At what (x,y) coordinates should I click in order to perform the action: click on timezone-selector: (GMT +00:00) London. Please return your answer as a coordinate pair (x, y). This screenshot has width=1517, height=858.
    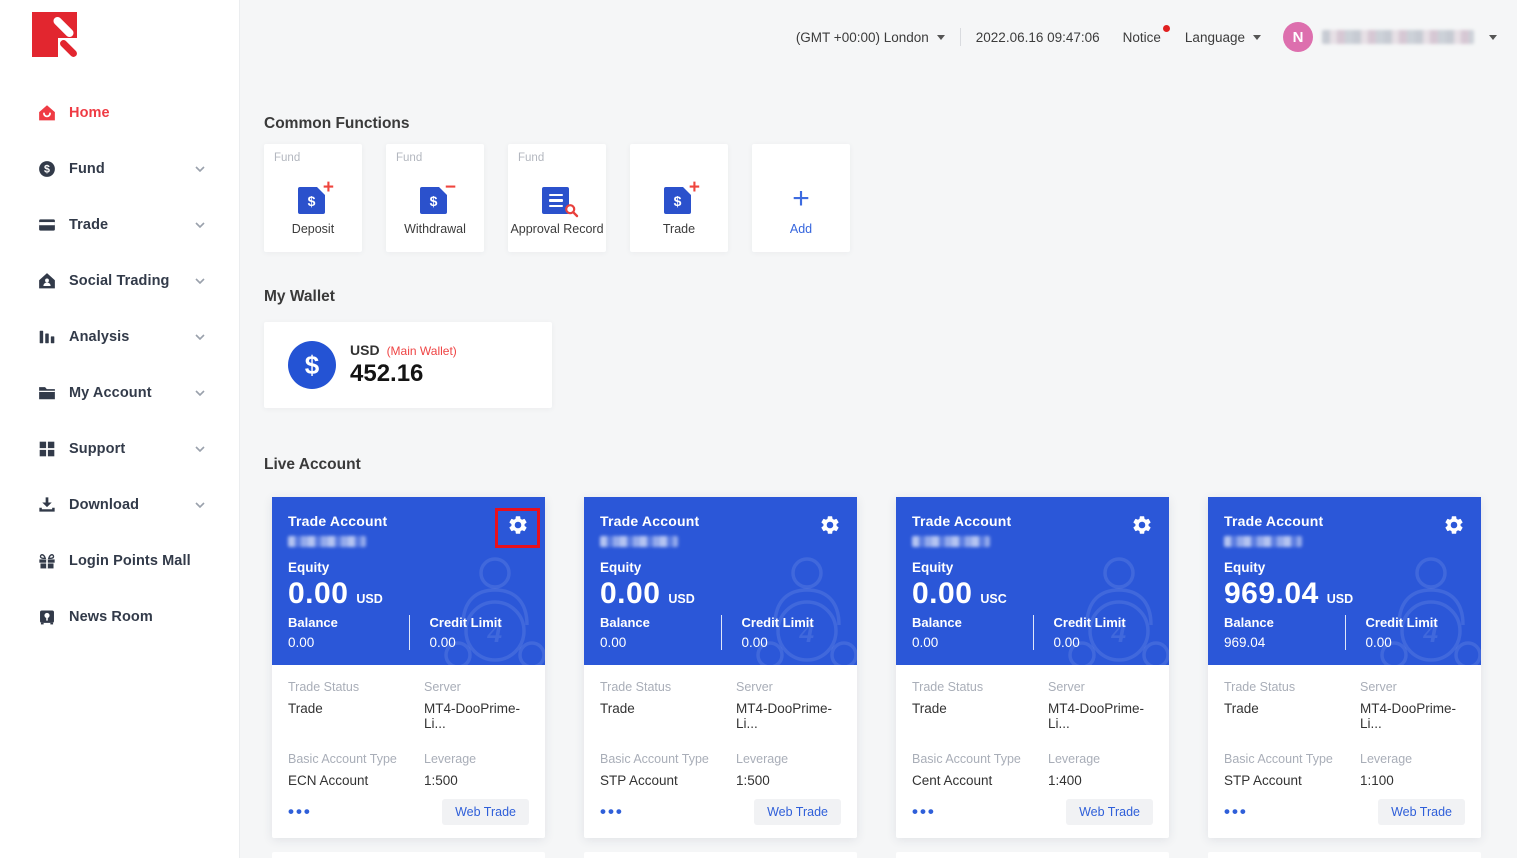
    Looking at the image, I should click on (870, 37).